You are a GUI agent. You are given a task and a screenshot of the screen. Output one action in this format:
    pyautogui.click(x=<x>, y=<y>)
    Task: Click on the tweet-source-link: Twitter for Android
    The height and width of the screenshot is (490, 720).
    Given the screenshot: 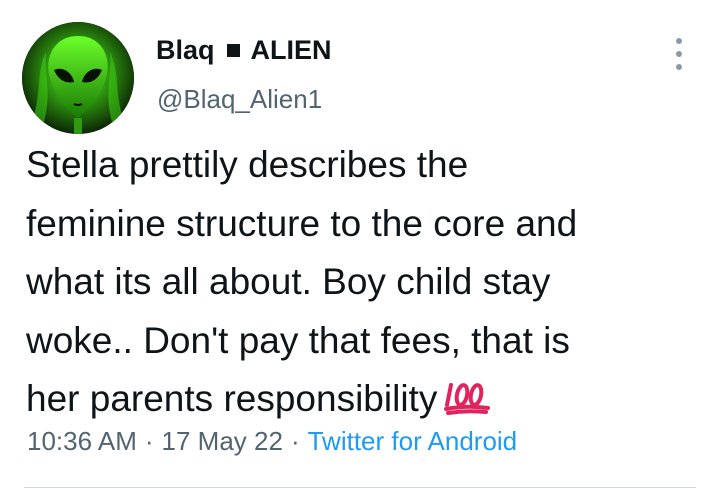 What is the action you would take?
    pyautogui.click(x=413, y=441)
    